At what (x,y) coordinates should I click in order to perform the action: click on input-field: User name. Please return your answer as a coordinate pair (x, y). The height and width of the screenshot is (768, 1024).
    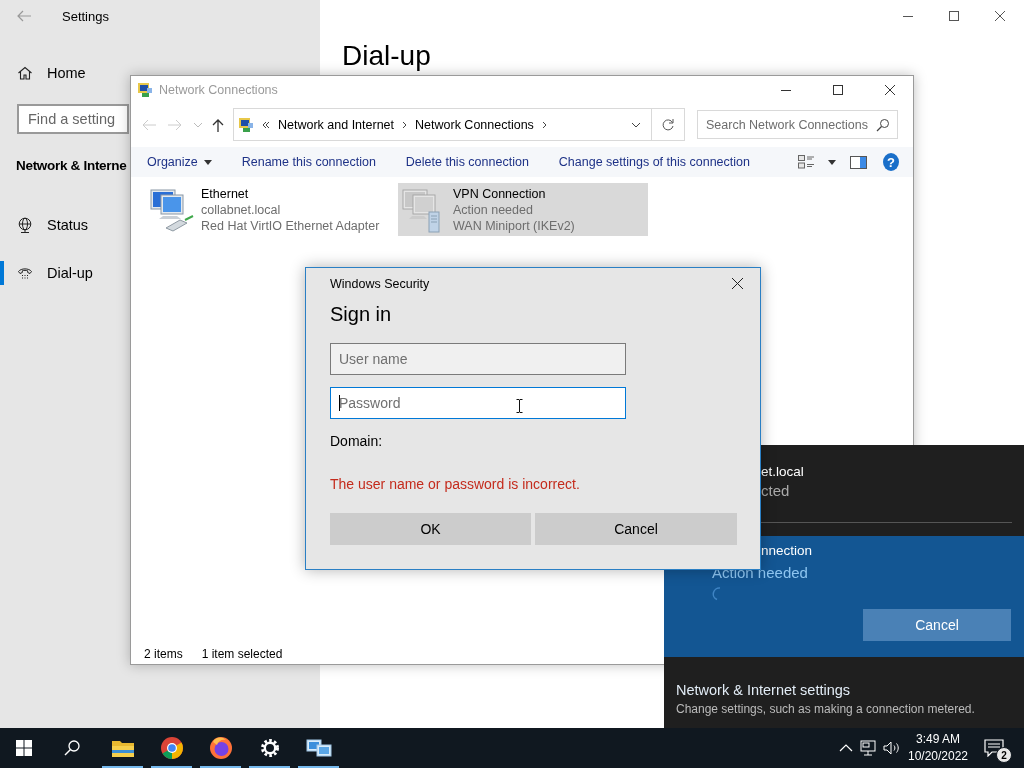
    Looking at the image, I should click on (478, 359).